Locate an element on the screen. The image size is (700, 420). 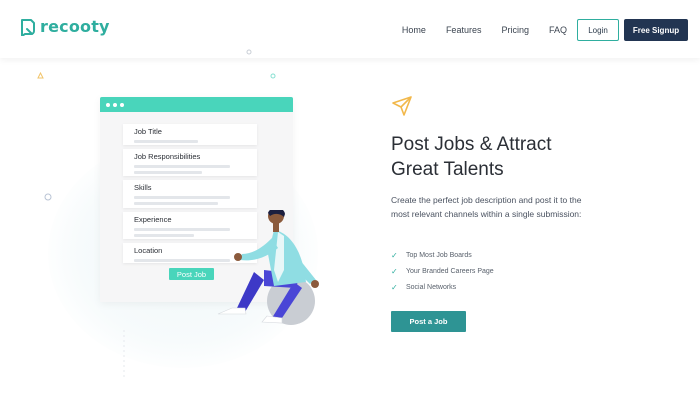
decor-triangle-icon is located at coordinates (40, 75).